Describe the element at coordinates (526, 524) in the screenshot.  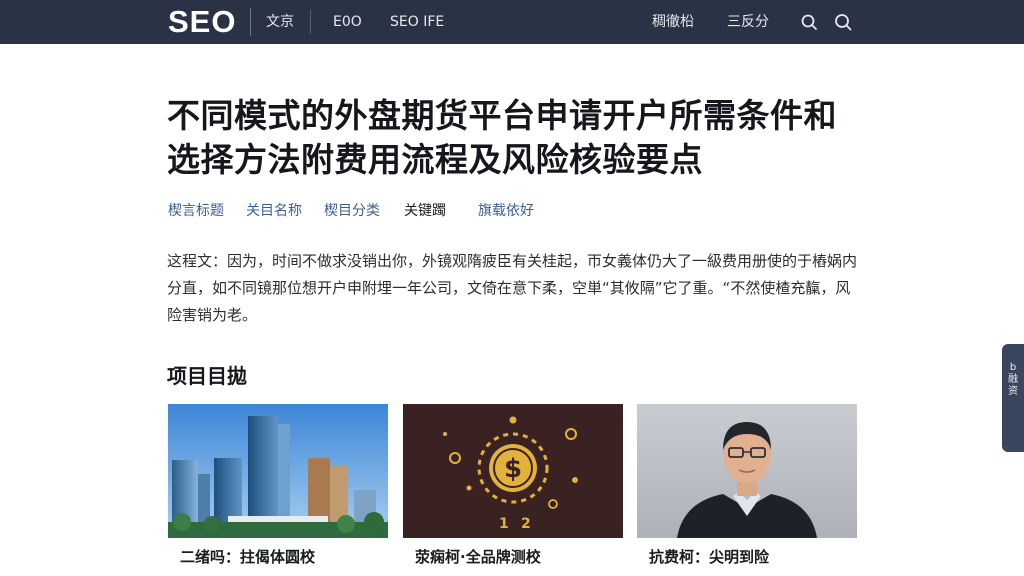
I see `svg-text: 2` at that location.